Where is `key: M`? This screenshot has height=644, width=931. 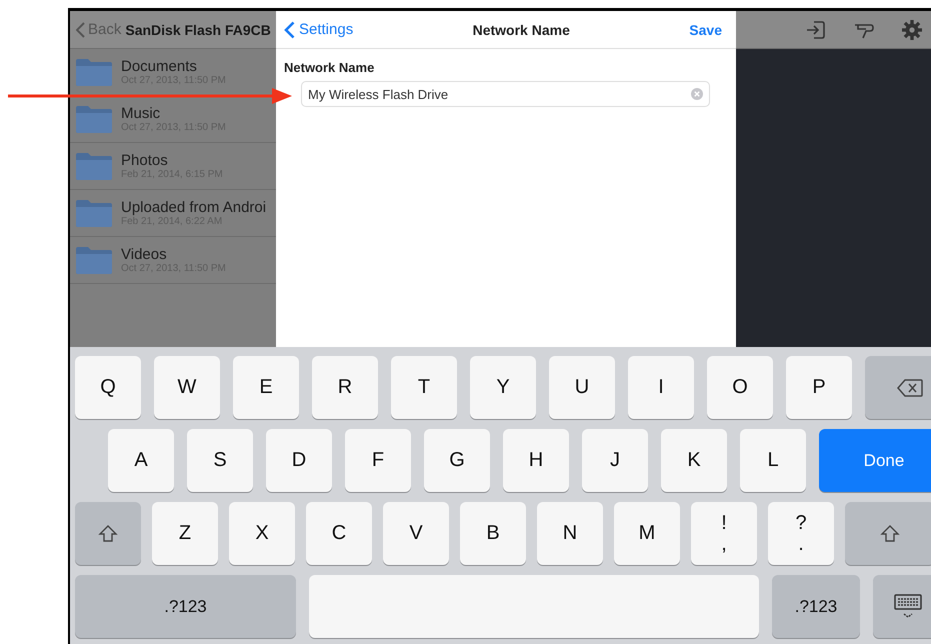
key: M is located at coordinates (647, 533).